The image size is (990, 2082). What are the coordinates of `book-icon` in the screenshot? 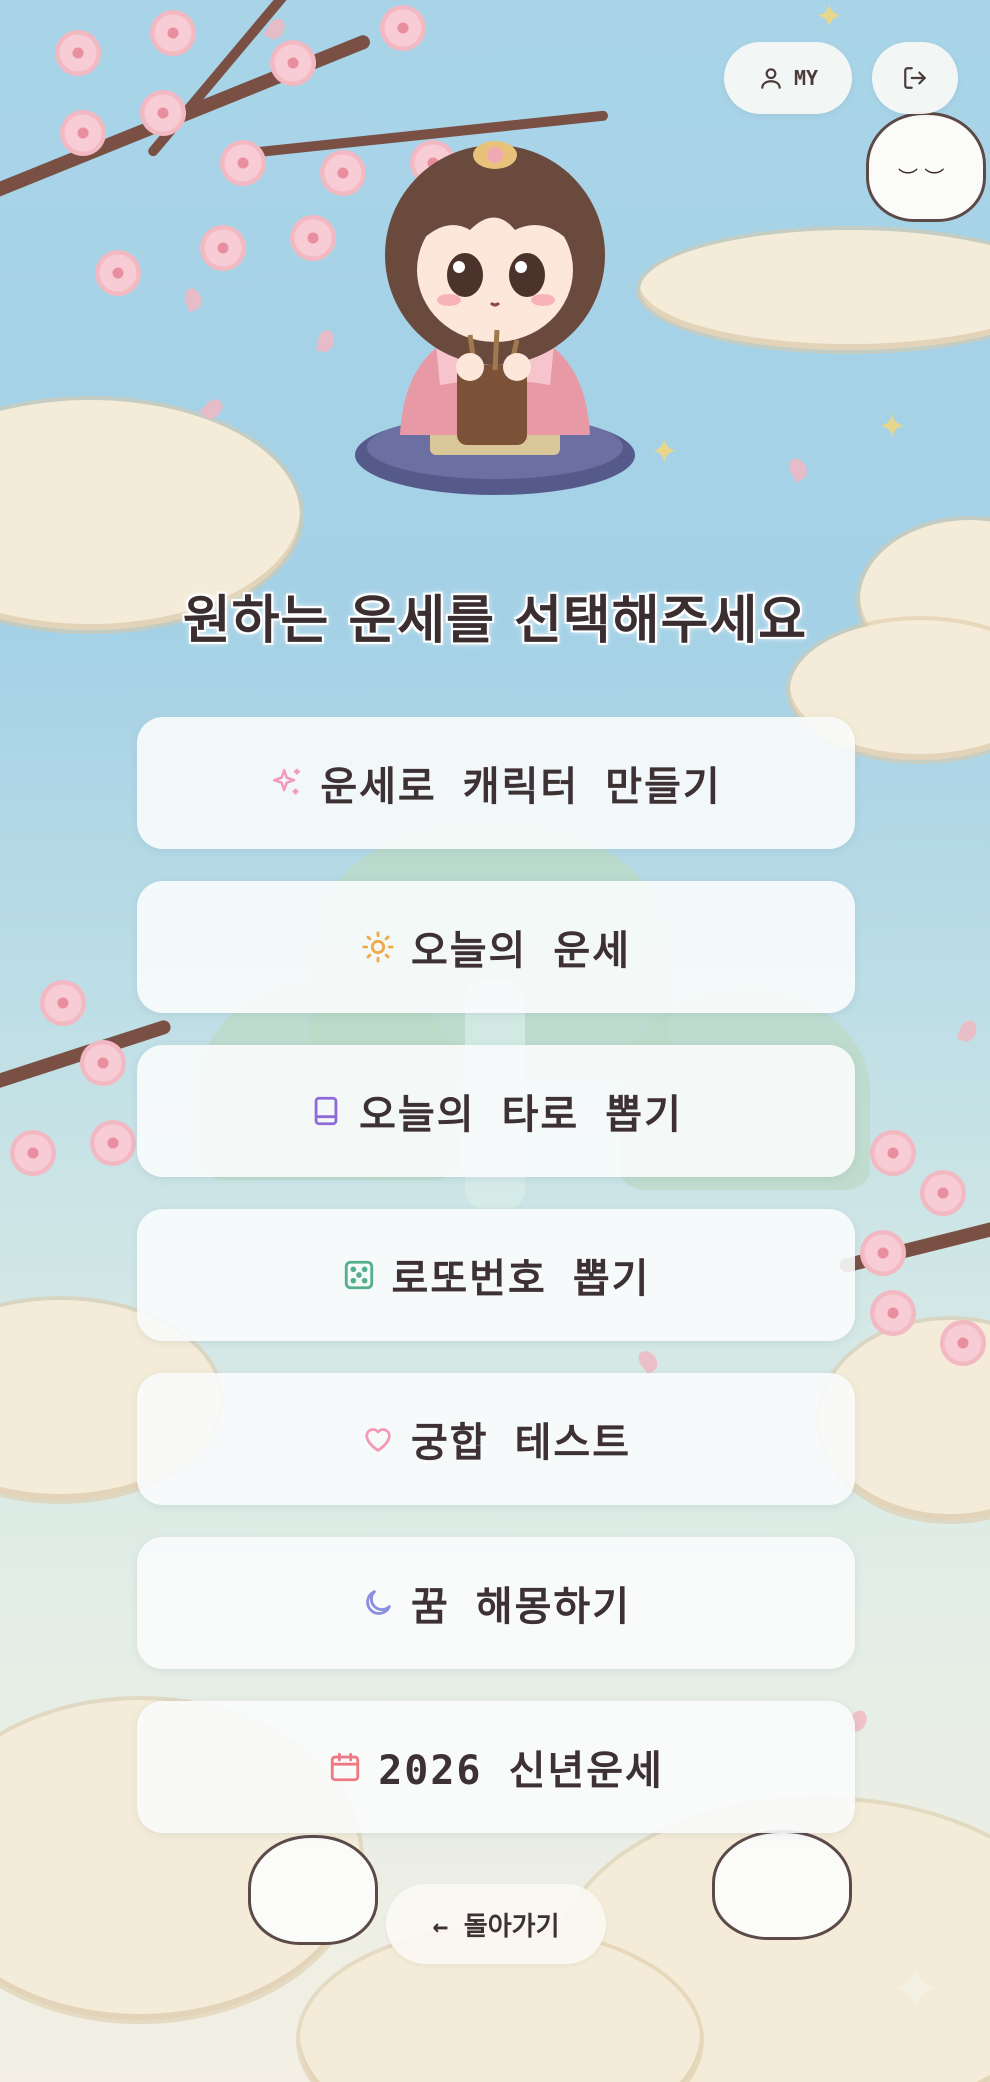 It's located at (326, 1111).